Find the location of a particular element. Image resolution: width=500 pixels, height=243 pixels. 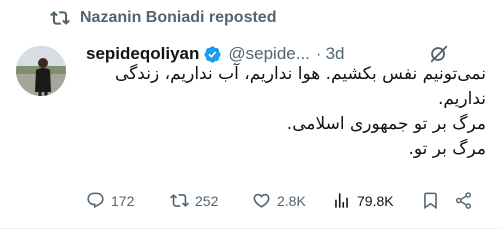

repost-button: 252 is located at coordinates (194, 200).